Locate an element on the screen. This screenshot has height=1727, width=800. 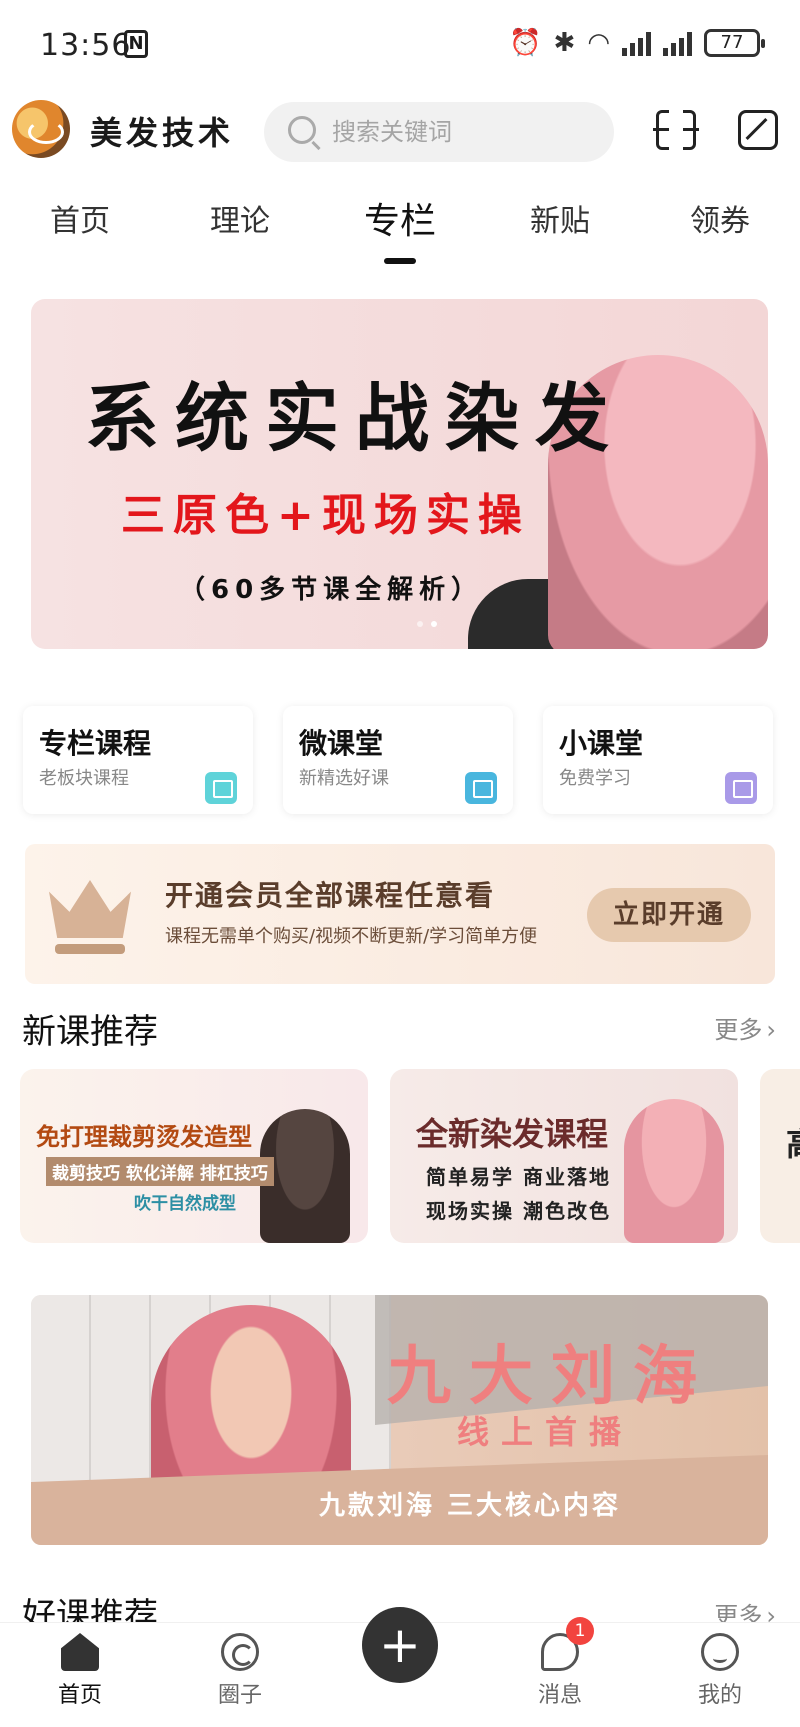
course-line: 现场实操 潮色改色 is located at coordinates (518, 1211).